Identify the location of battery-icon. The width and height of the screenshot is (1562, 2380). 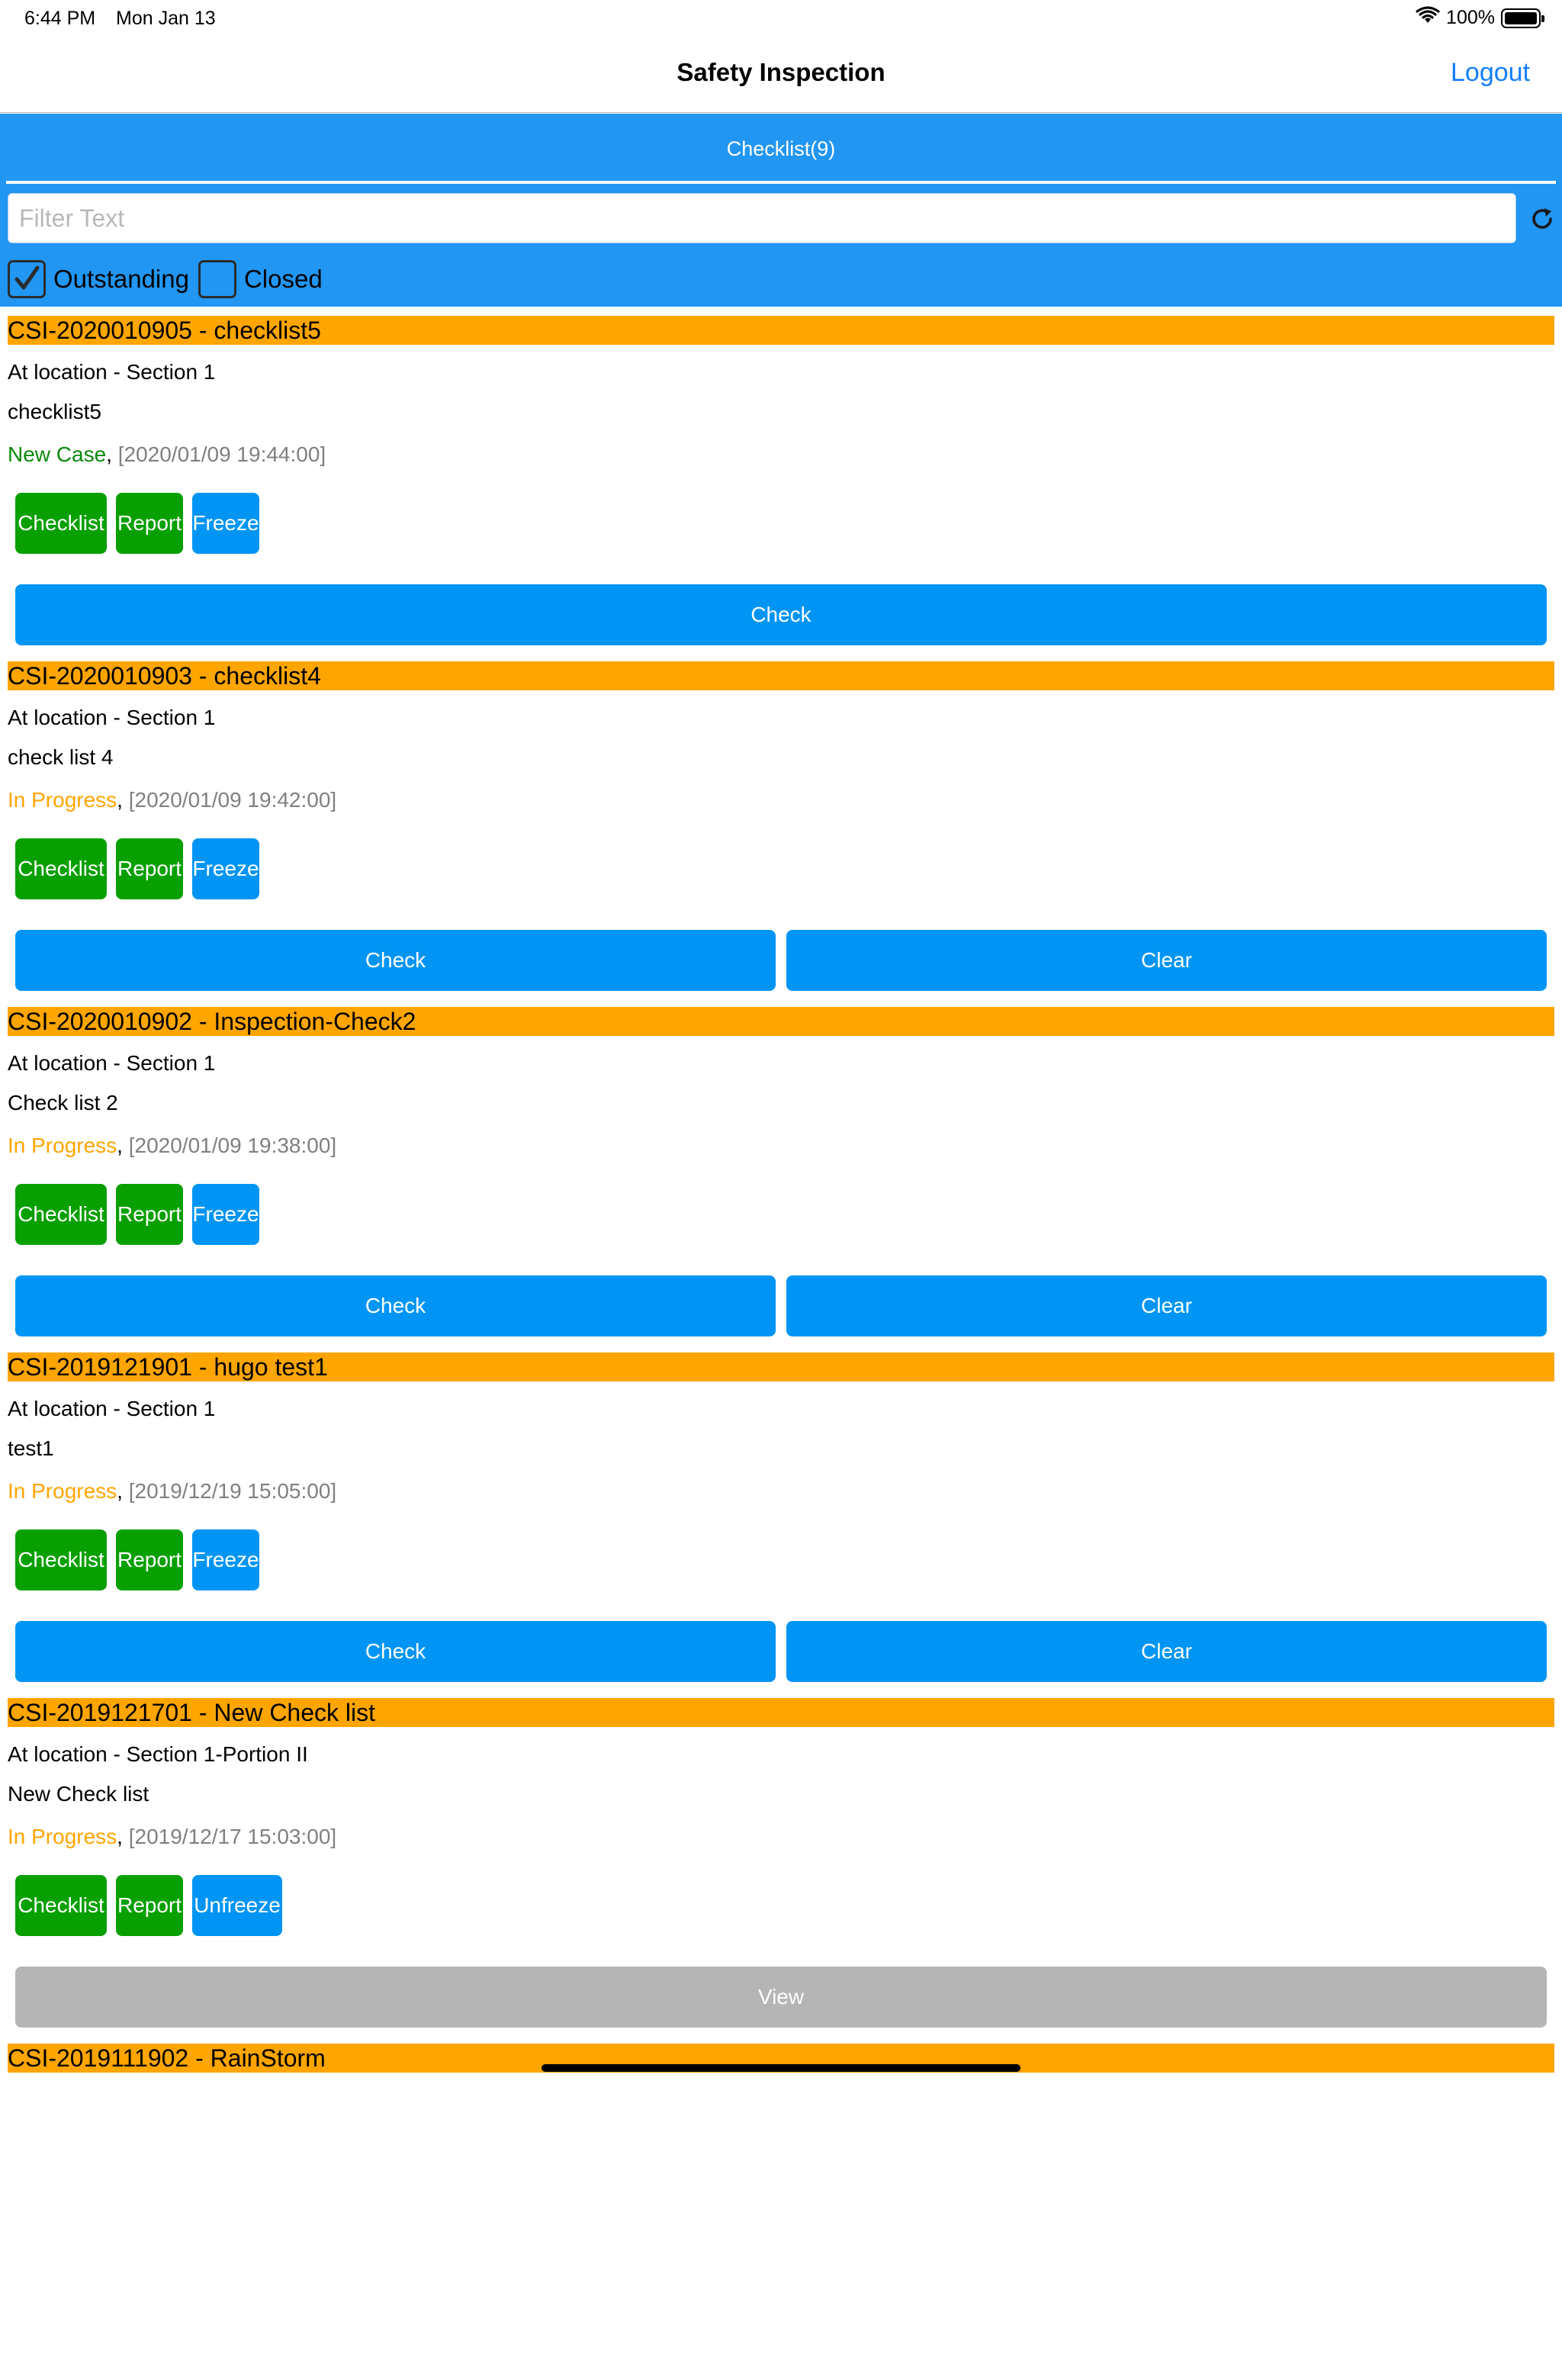
(1522, 18).